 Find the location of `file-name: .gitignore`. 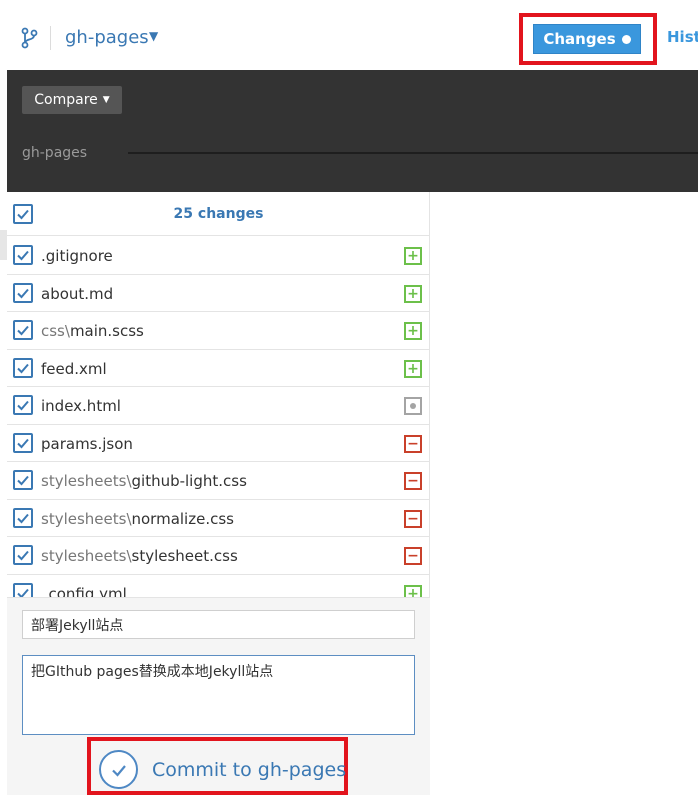

file-name: .gitignore is located at coordinates (77, 256).